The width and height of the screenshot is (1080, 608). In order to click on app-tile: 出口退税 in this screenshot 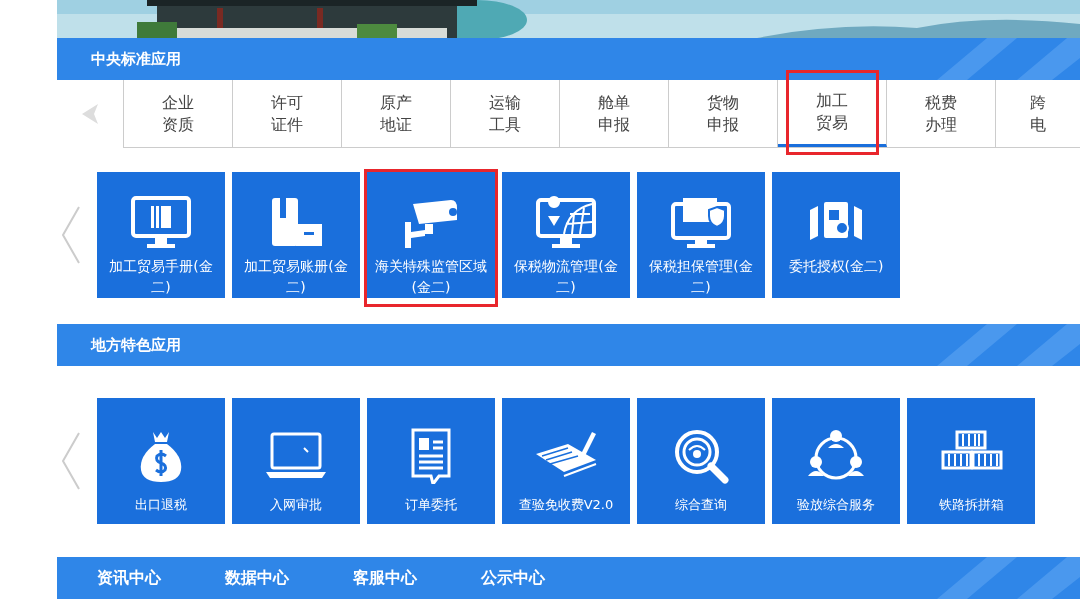, I will do `click(161, 461)`.